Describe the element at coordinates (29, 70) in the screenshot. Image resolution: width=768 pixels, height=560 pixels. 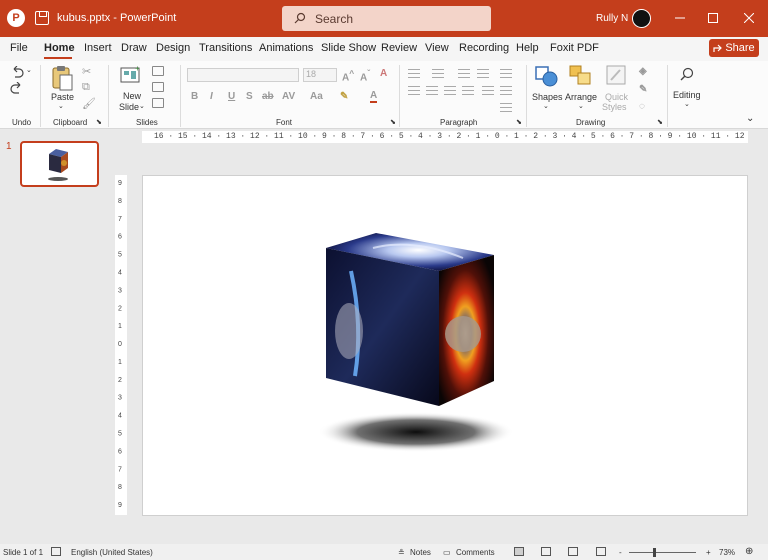
I see `undo-dropdown-icon: ⌄` at that location.